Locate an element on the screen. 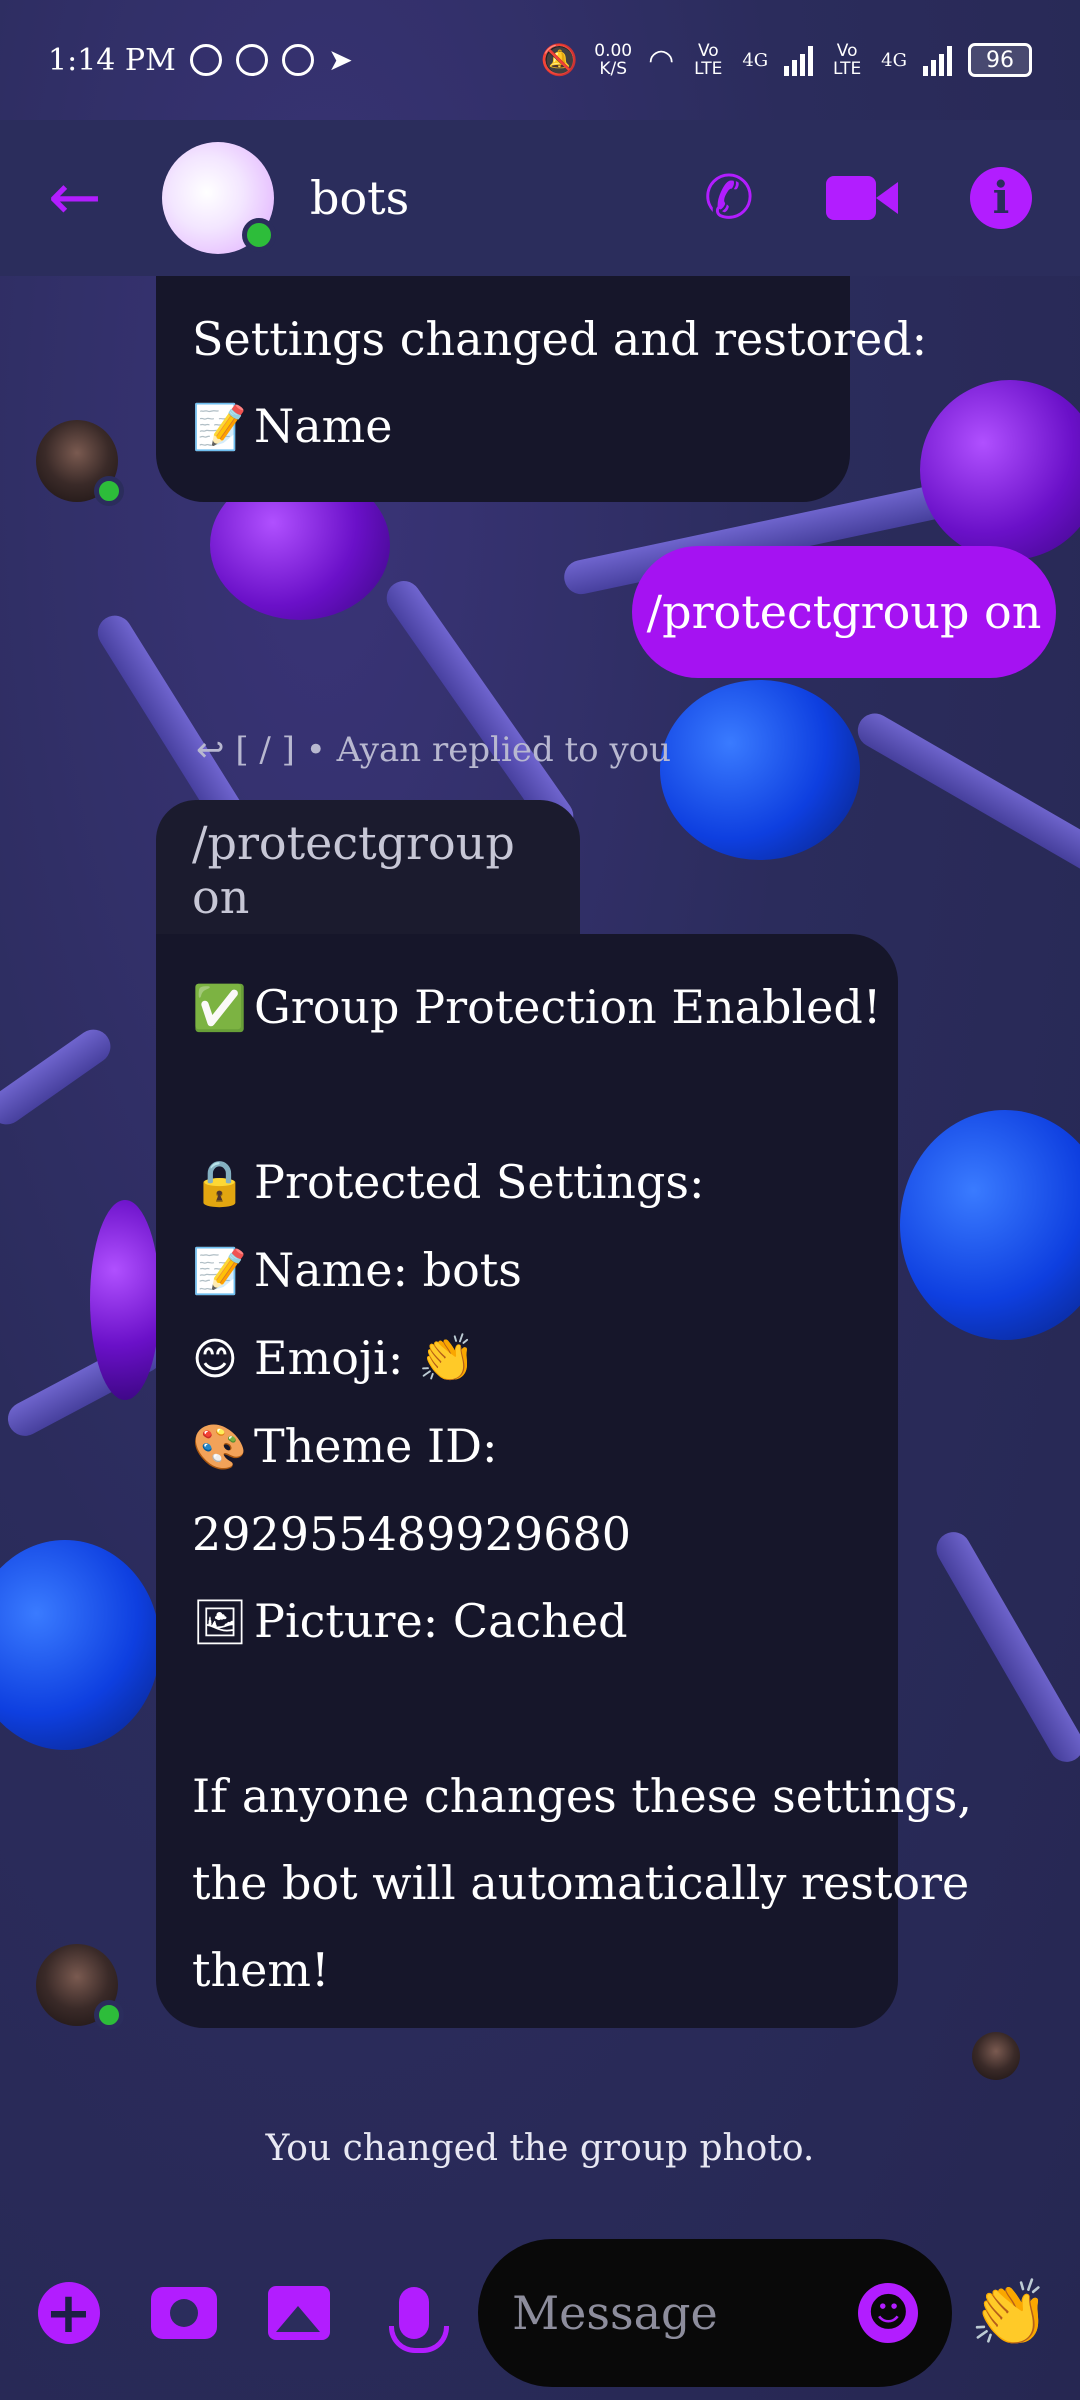  smiling-face-emoji: 😊 is located at coordinates (215, 1359).